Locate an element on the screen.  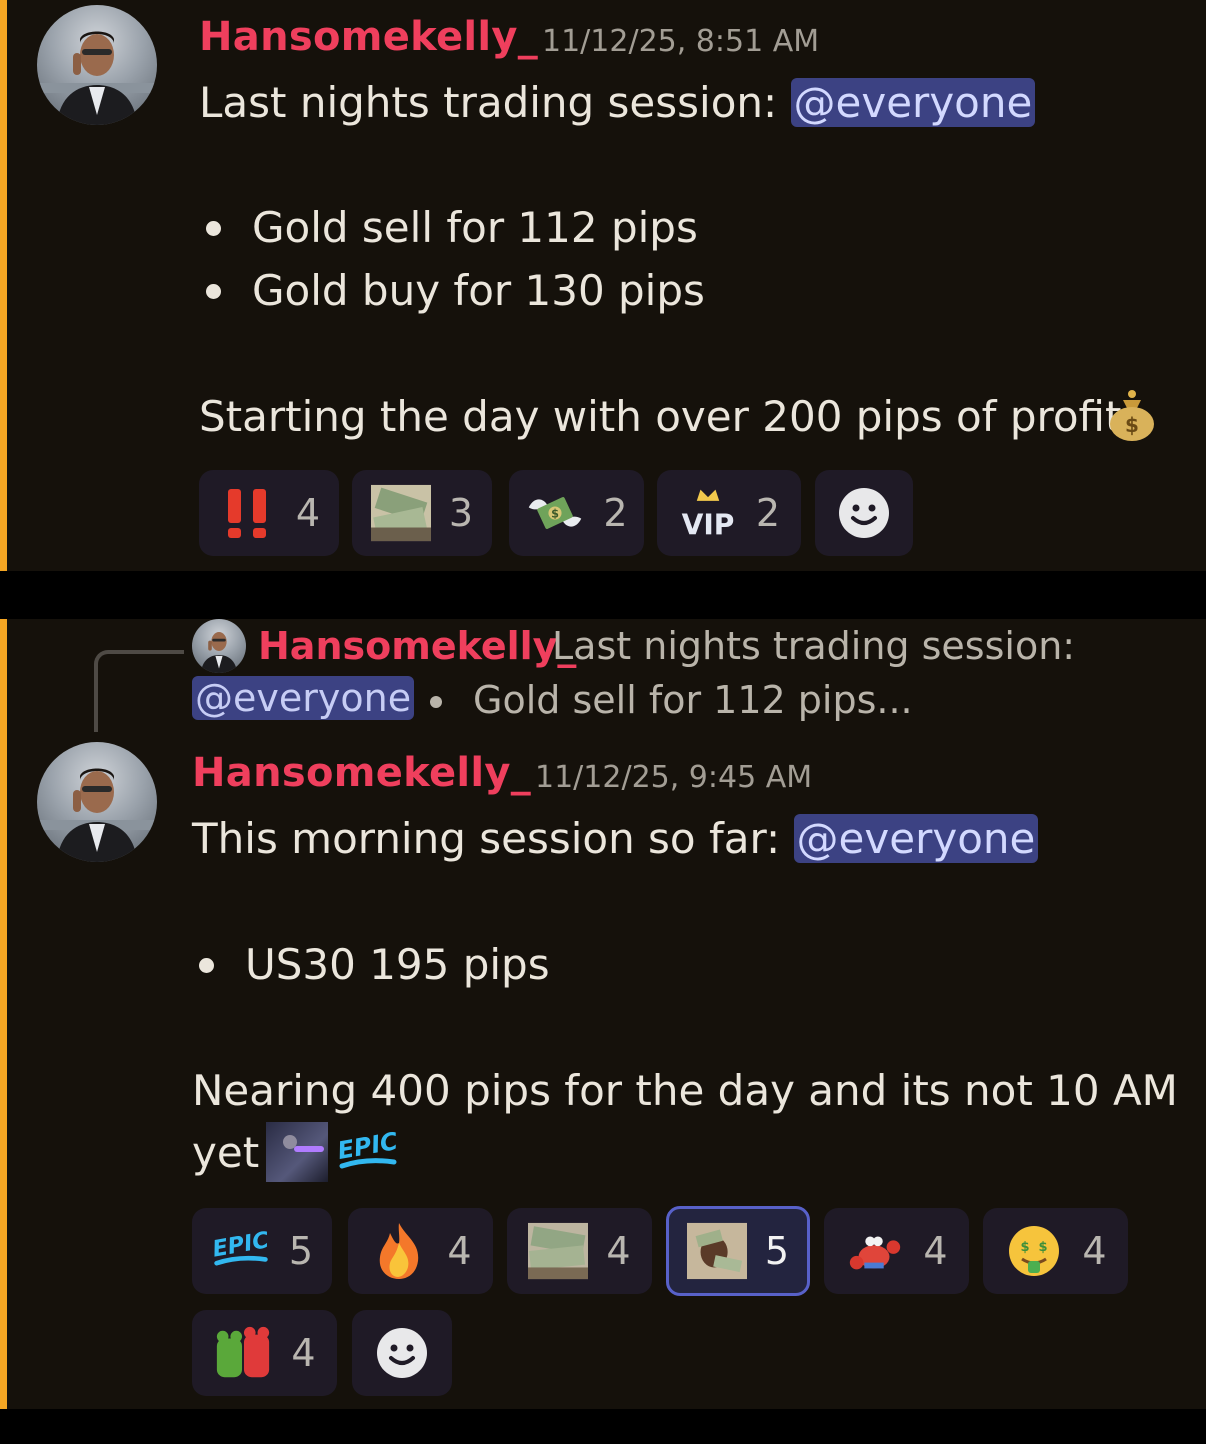
message-lead: Last nights trading session: is located at coordinates (488, 102).